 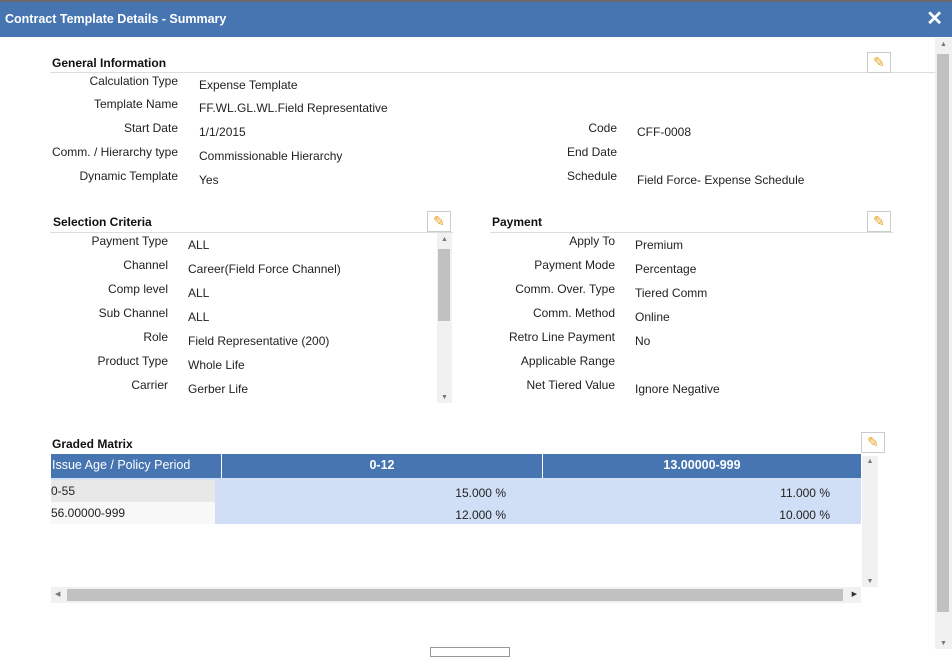 What do you see at coordinates (360, 513) in the screenshot?
I see `matrix-cell: 12.000 %` at bounding box center [360, 513].